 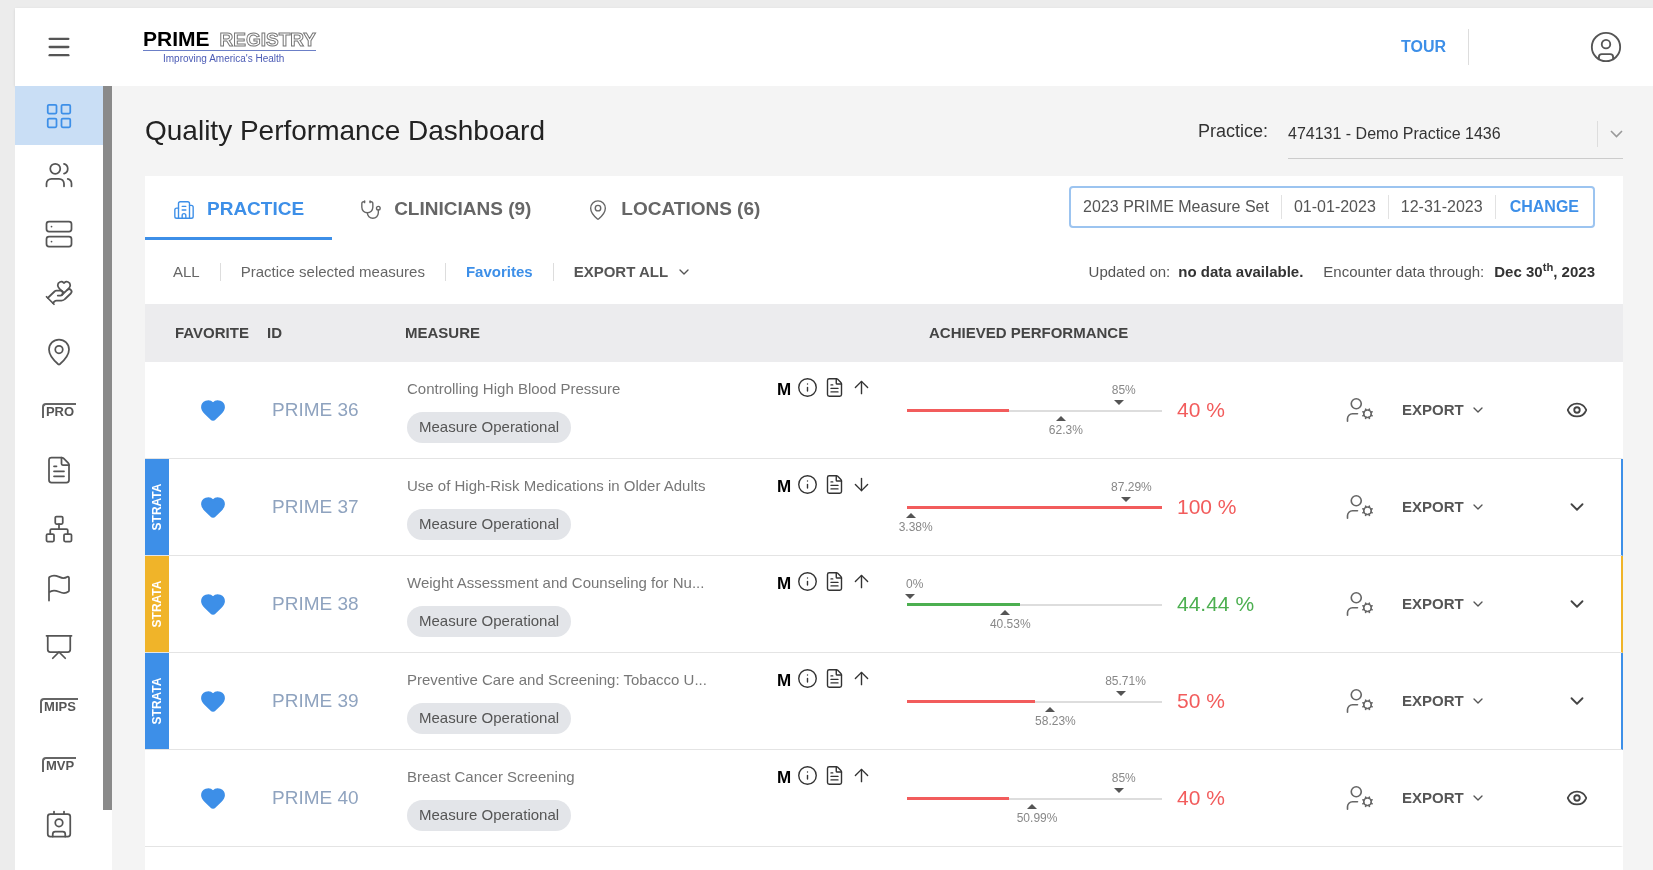 What do you see at coordinates (557, 485) in the screenshot?
I see `measure-name: Use of High-Risk Medications in Older Adults` at bounding box center [557, 485].